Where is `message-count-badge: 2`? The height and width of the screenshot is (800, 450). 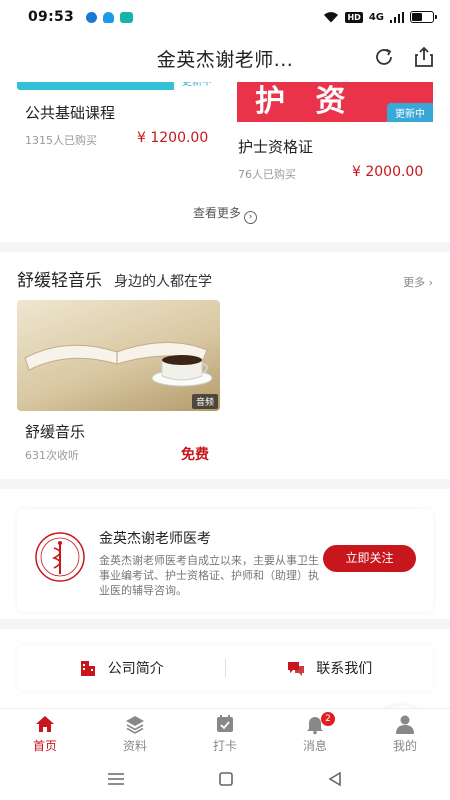 message-count-badge: 2 is located at coordinates (328, 719).